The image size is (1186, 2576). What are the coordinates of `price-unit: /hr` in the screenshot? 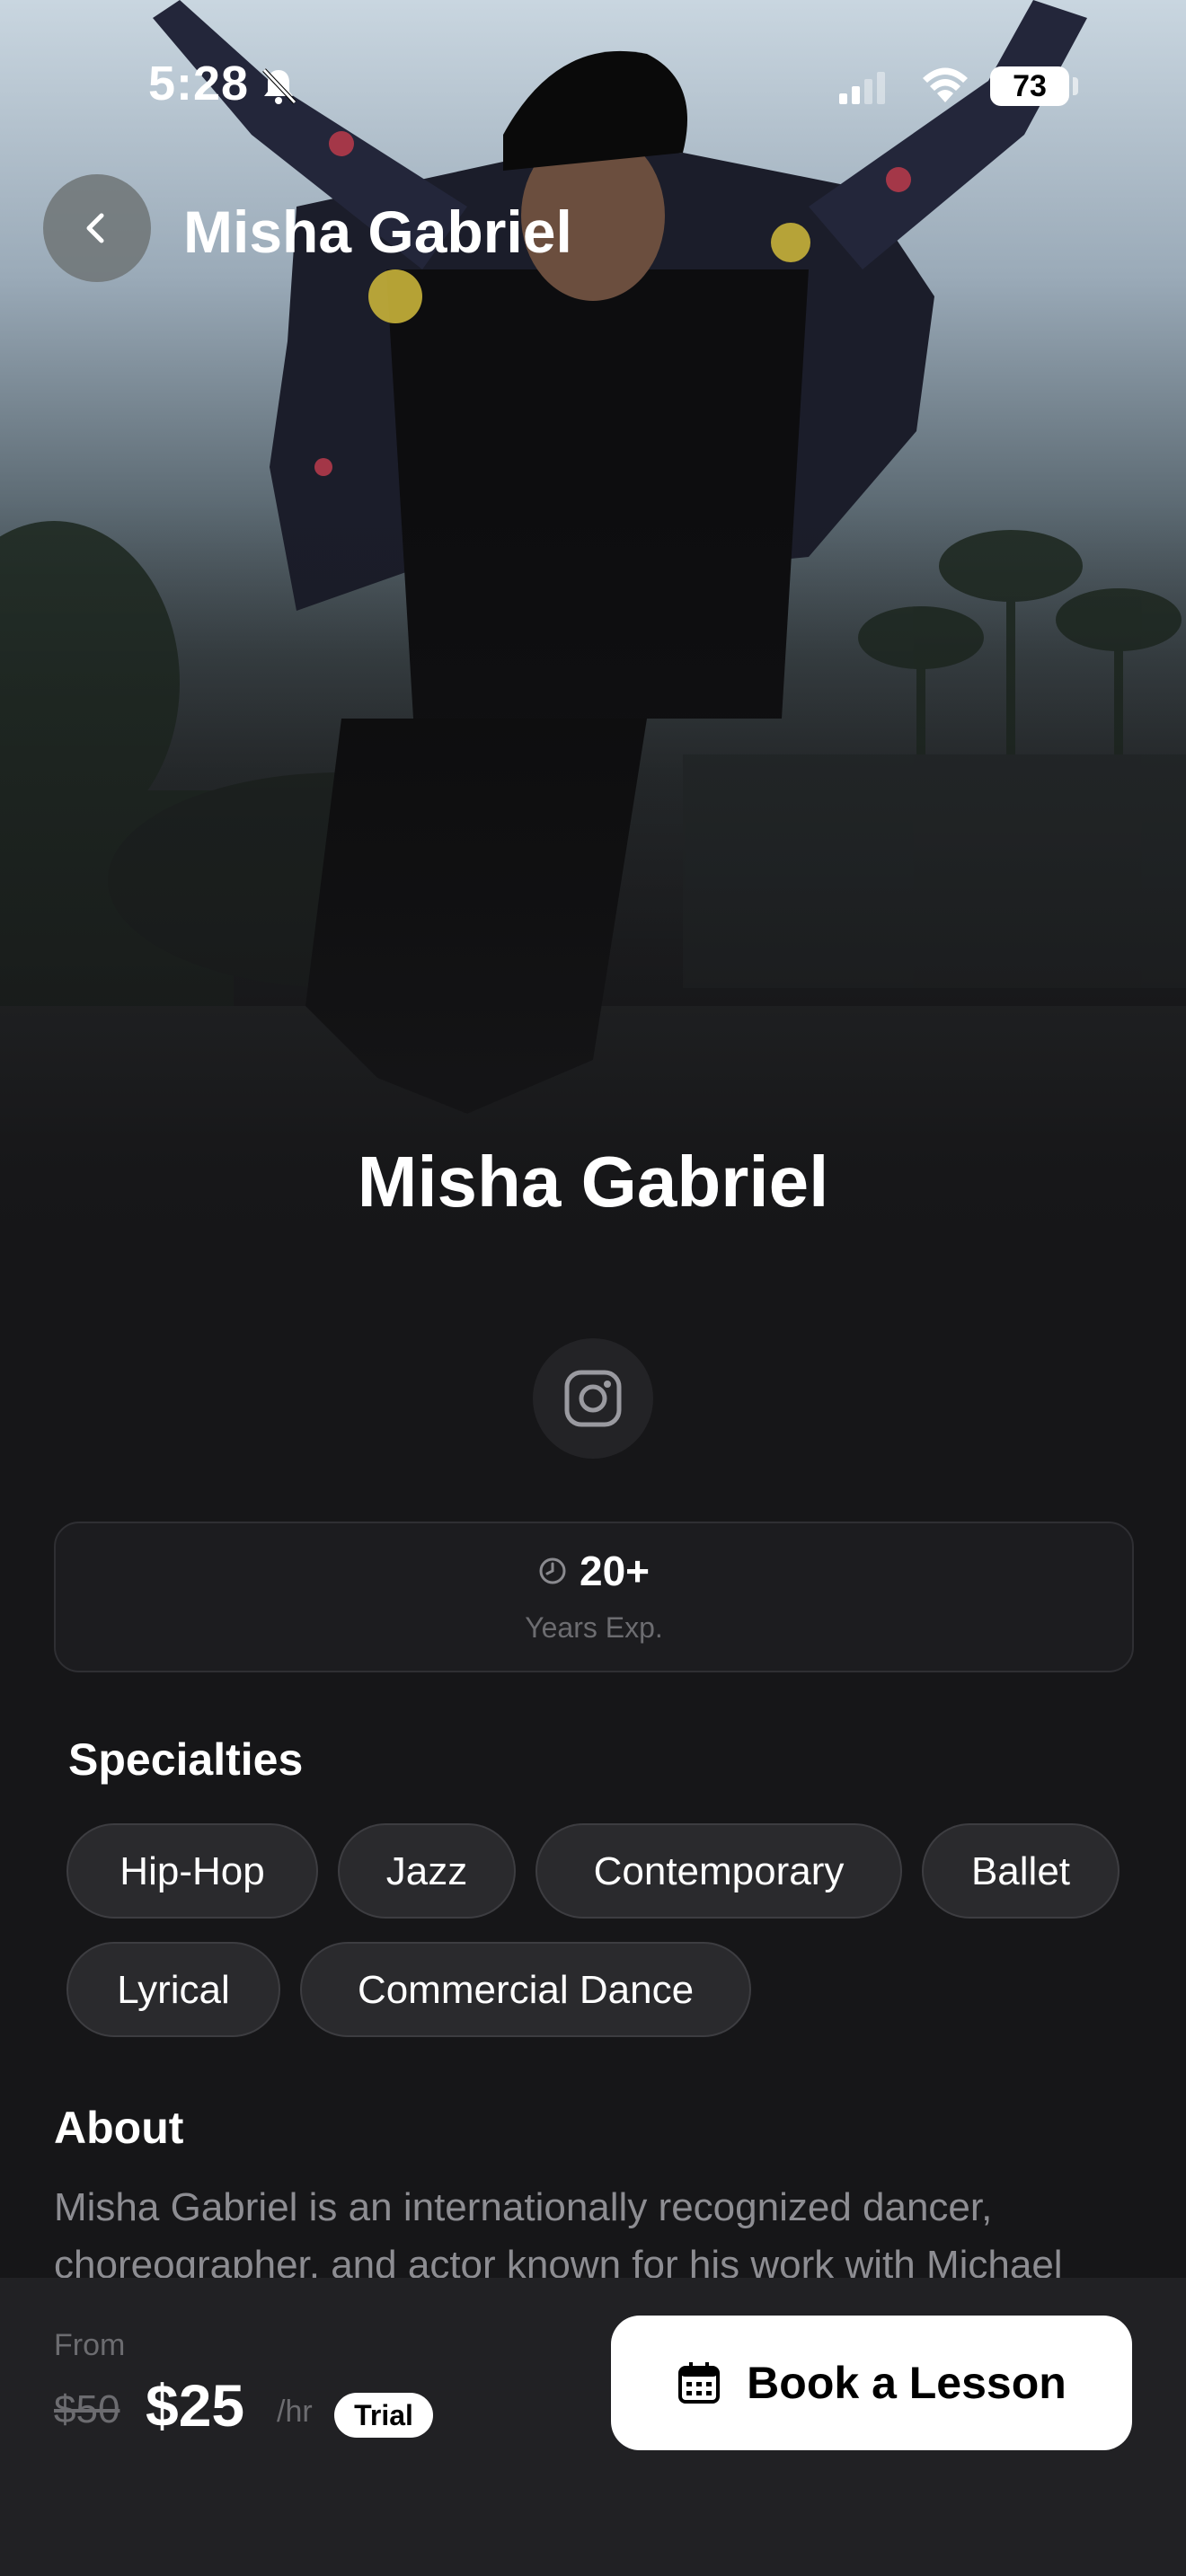 It's located at (295, 2412).